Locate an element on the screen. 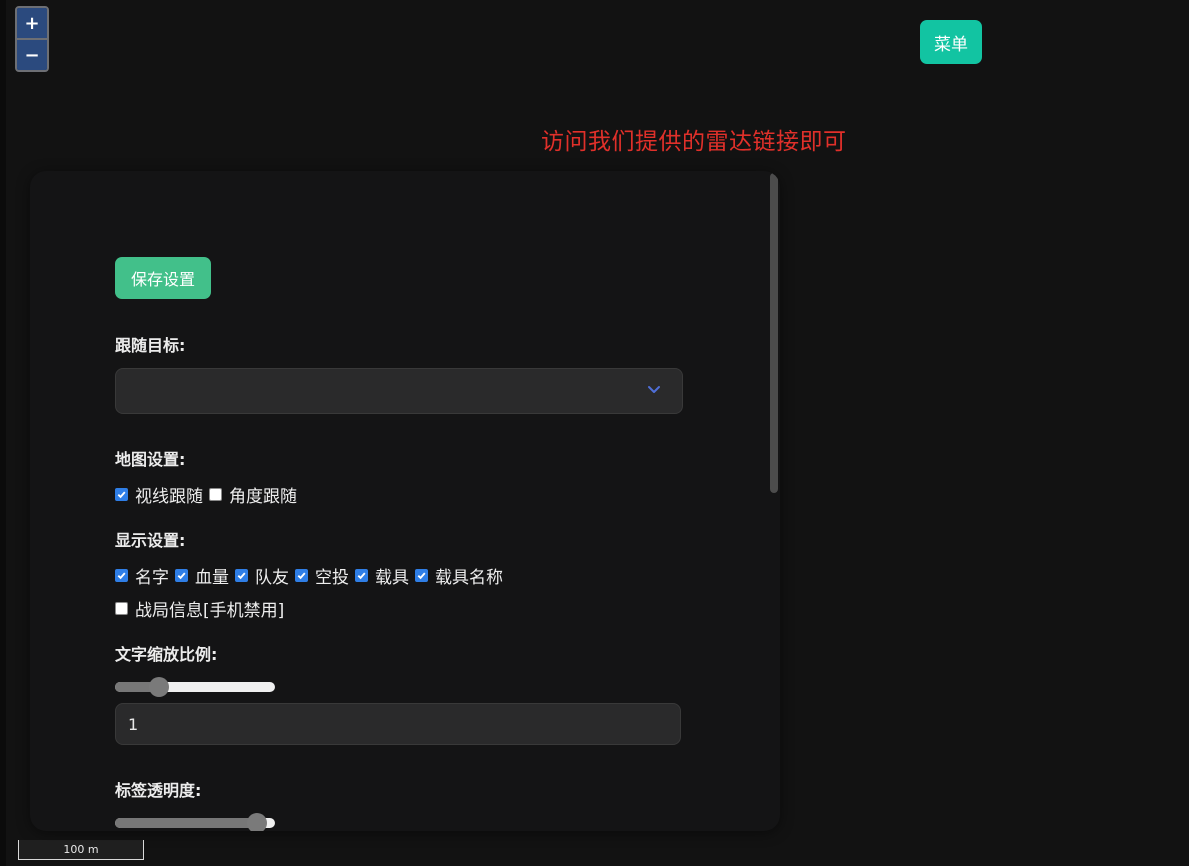  checkbox-angle-follow is located at coordinates (215, 494).